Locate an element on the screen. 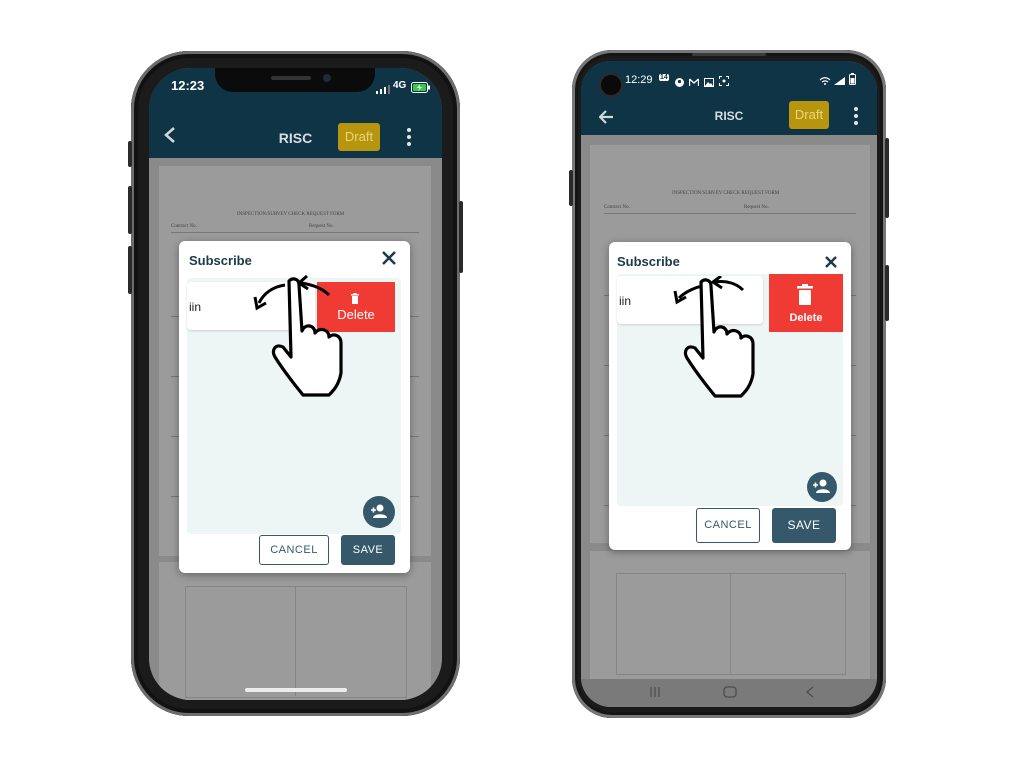 Image resolution: width=1024 pixels, height=768 pixels. status-bar: 12:29 14 is located at coordinates (729, 79).